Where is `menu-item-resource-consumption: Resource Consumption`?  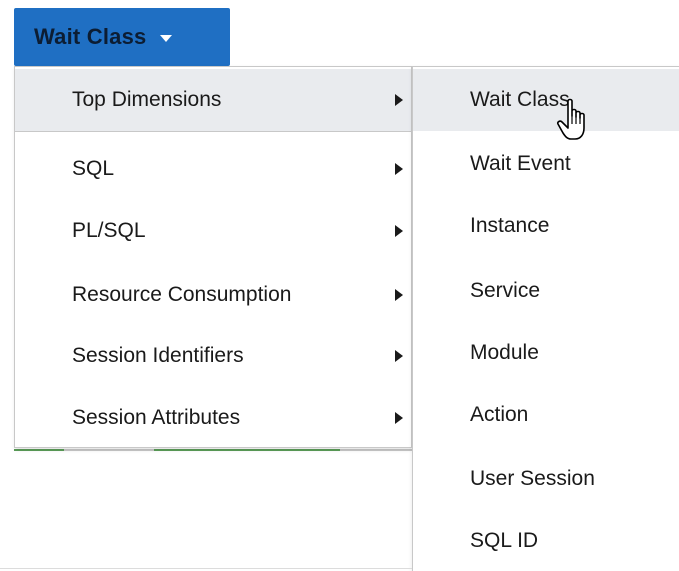 menu-item-resource-consumption: Resource Consumption is located at coordinates (213, 295).